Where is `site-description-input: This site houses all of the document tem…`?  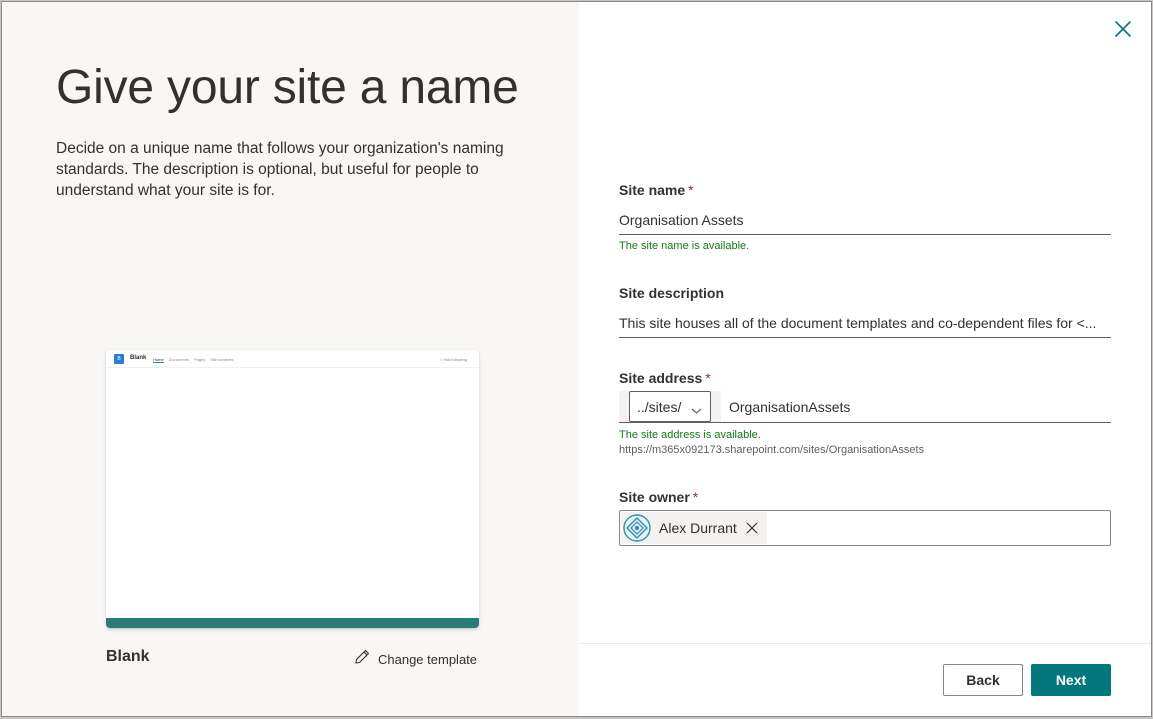
site-description-input: This site houses all of the document tem… is located at coordinates (865, 323).